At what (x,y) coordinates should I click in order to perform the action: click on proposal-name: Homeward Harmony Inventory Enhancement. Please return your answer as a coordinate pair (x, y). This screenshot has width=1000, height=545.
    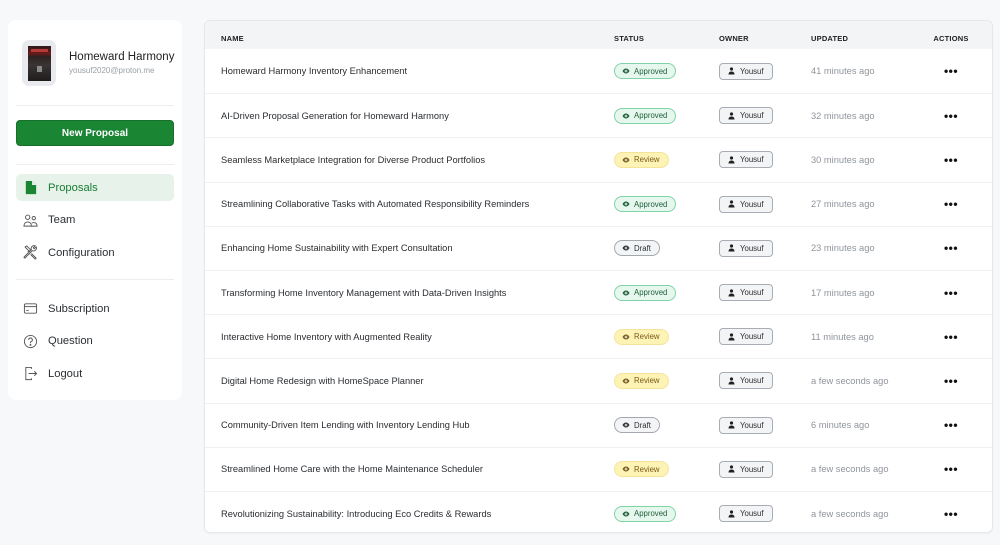
    Looking at the image, I should click on (314, 71).